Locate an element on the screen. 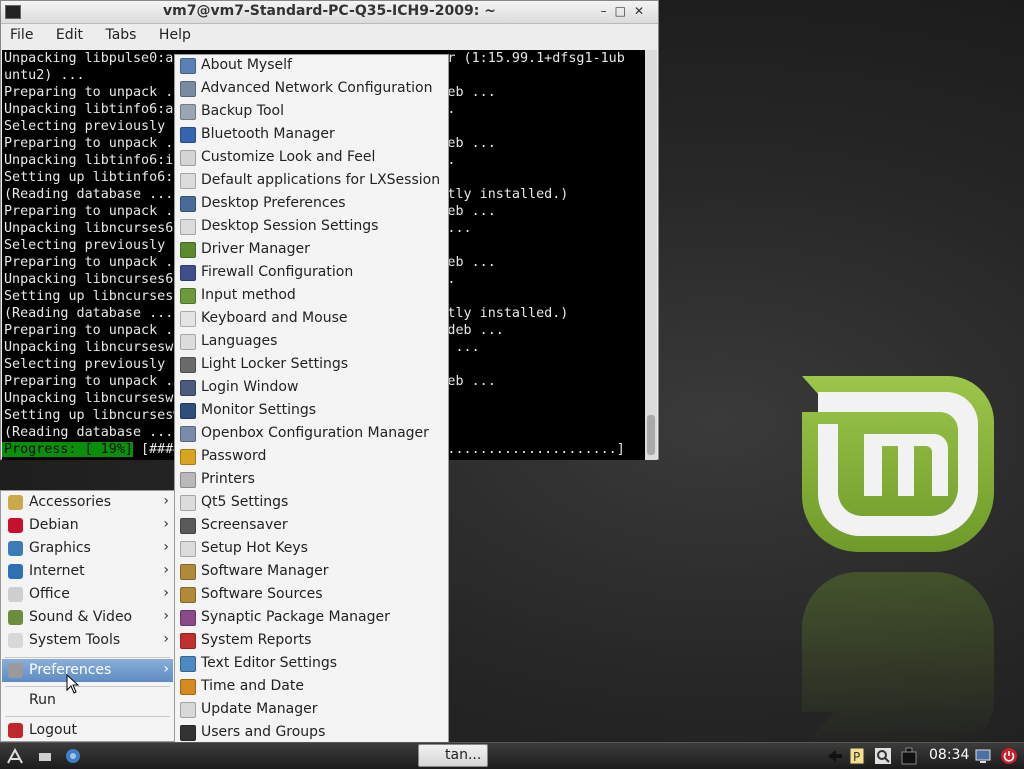 The height and width of the screenshot is (769, 1024). terminal-scrollbar is located at coordinates (651, 255).